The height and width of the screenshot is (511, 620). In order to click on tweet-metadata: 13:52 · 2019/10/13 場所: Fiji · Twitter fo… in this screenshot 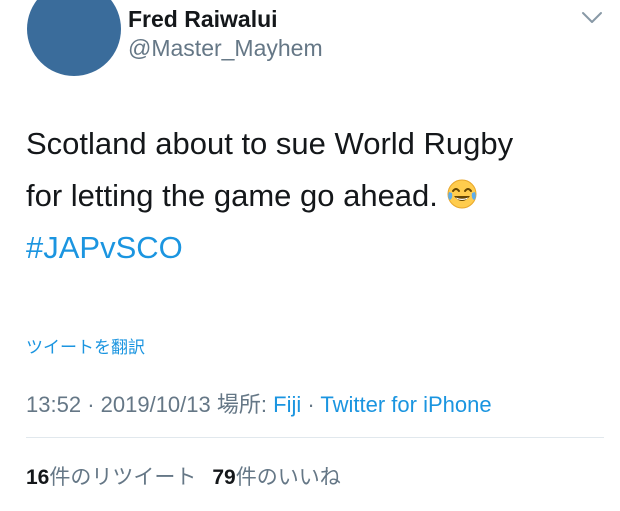, I will do `click(259, 403)`.